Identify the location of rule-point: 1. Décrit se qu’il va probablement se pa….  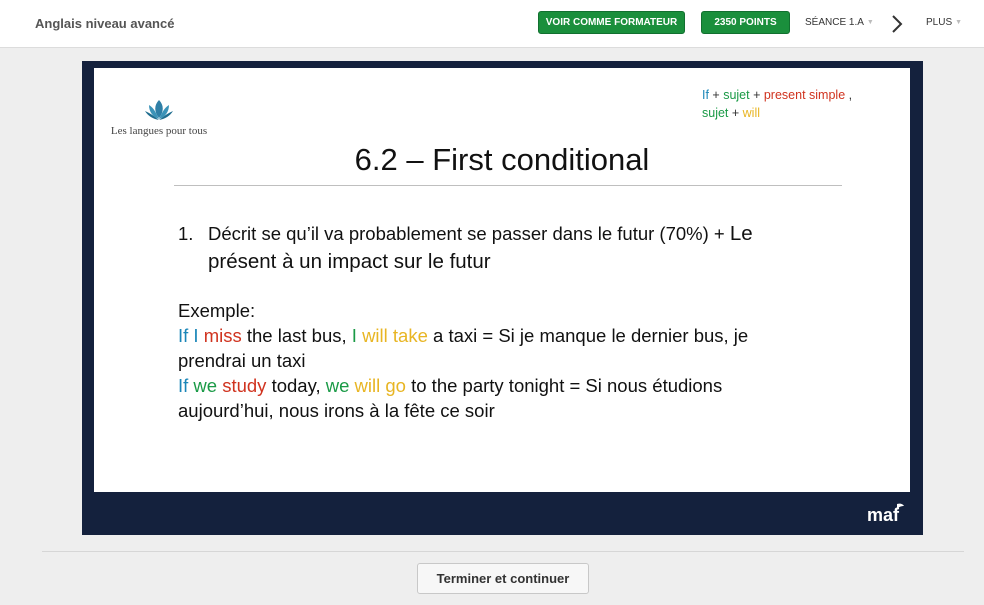
(508, 248).